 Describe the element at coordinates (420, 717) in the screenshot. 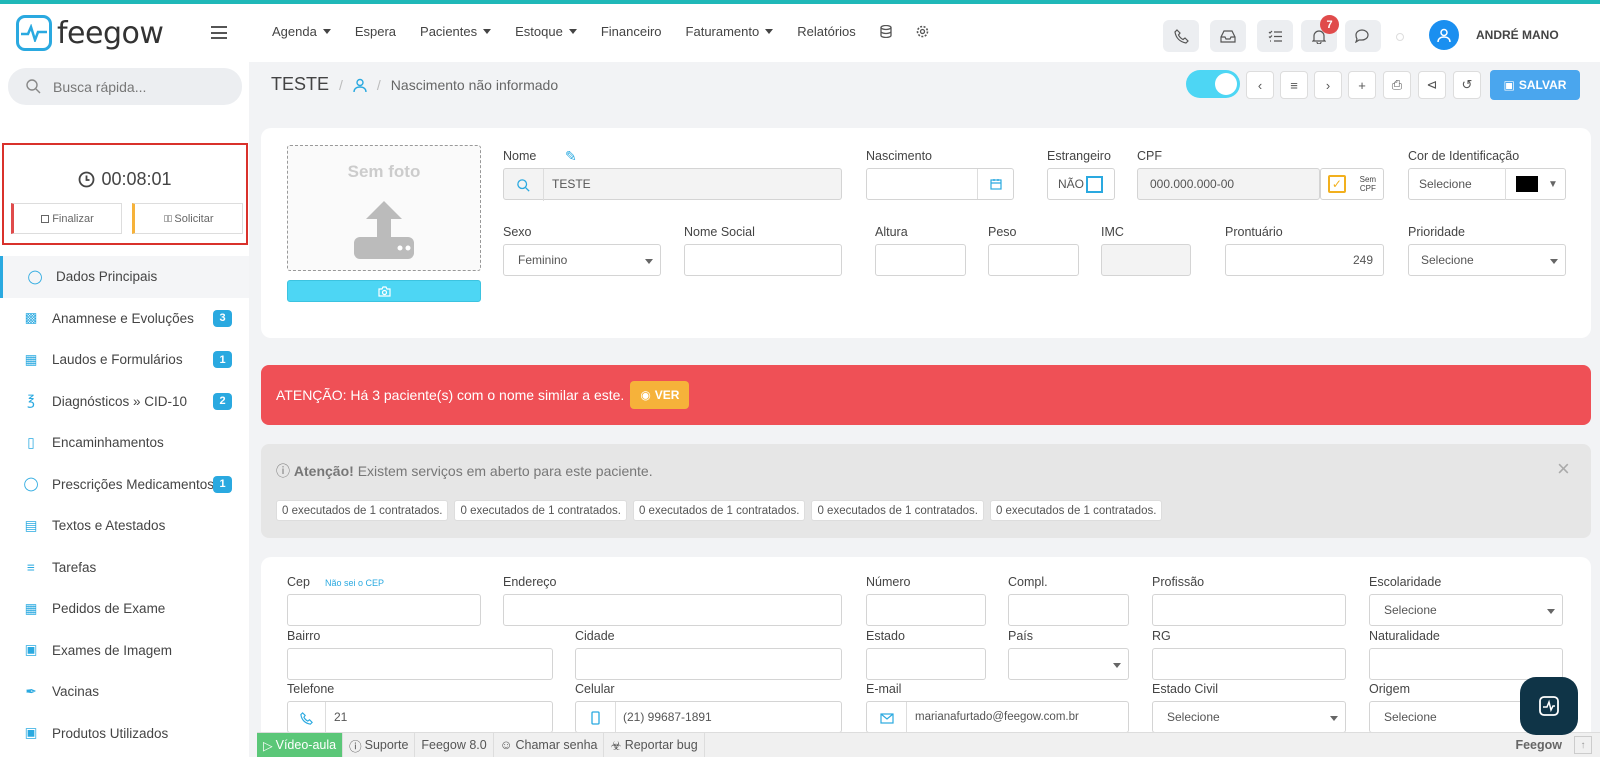

I see `telefone-input: 21` at that location.